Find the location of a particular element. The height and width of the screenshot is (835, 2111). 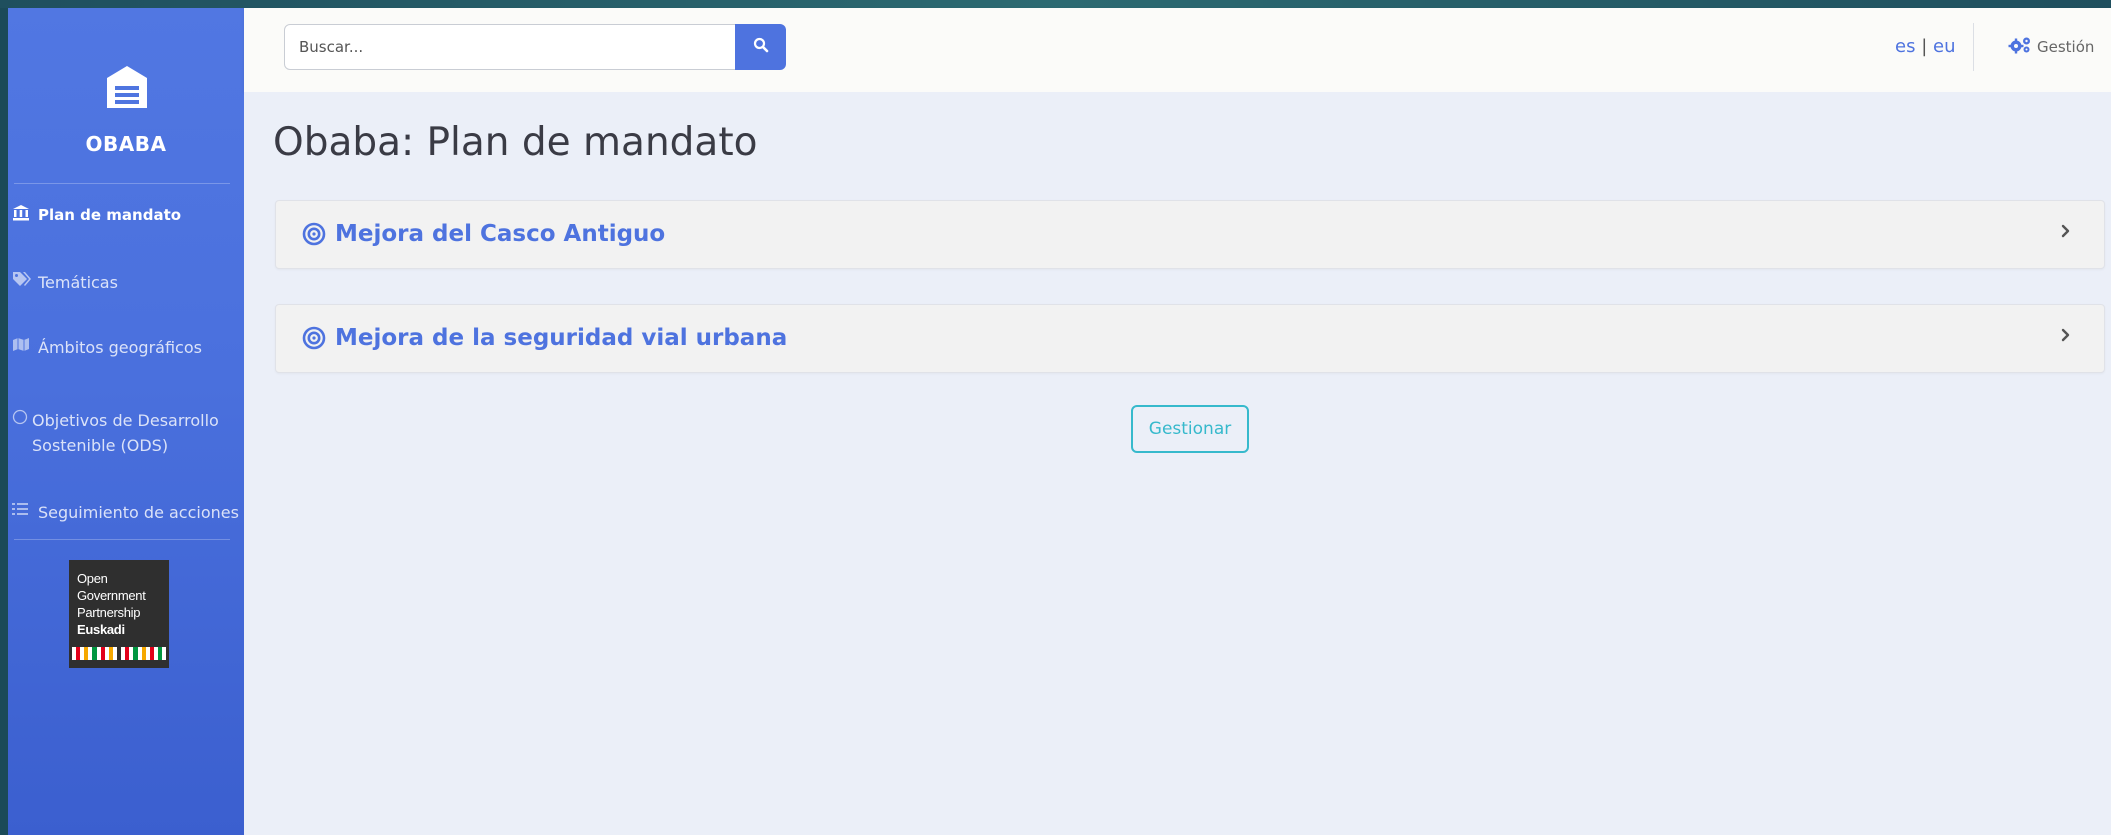

sidebar-item-ods: Objetivos de Desarrollo Sostenible (ODS) is located at coordinates (127, 433).